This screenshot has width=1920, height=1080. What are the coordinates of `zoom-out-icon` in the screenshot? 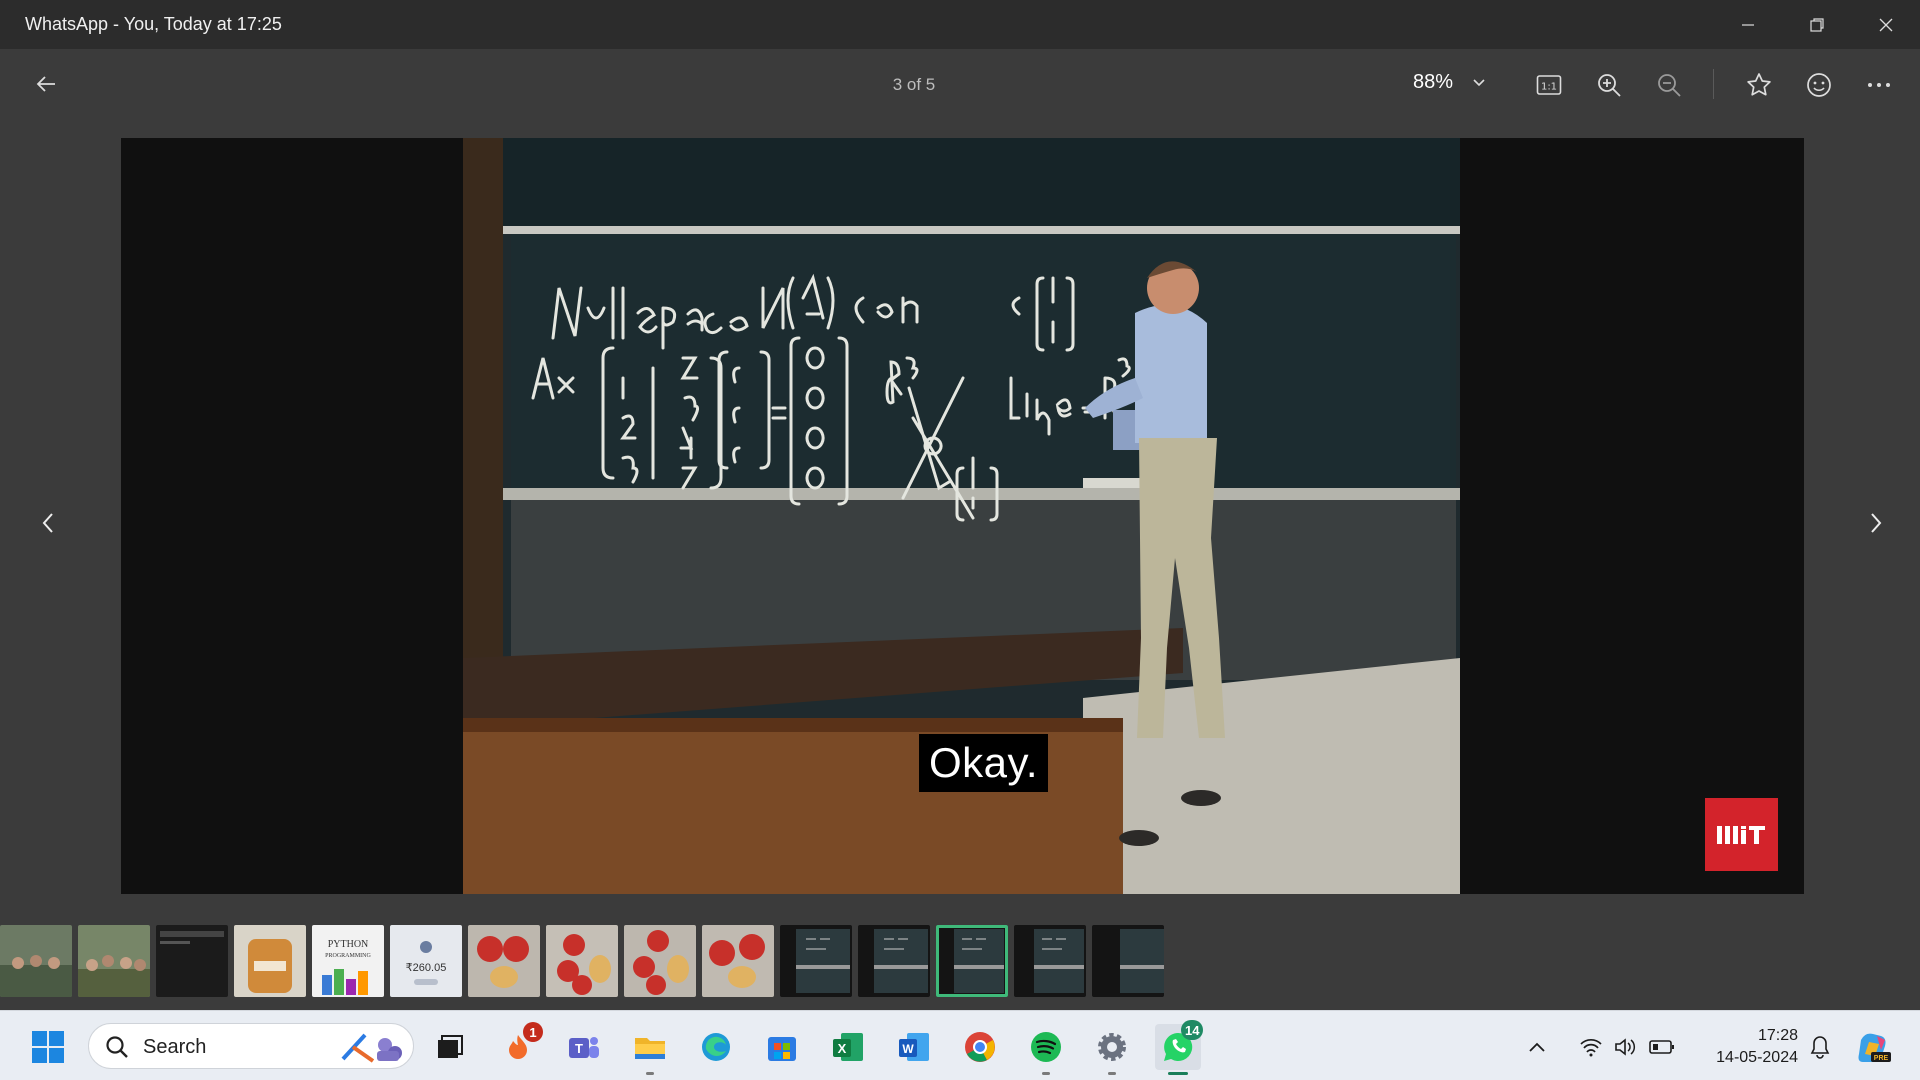 It's located at (1669, 85).